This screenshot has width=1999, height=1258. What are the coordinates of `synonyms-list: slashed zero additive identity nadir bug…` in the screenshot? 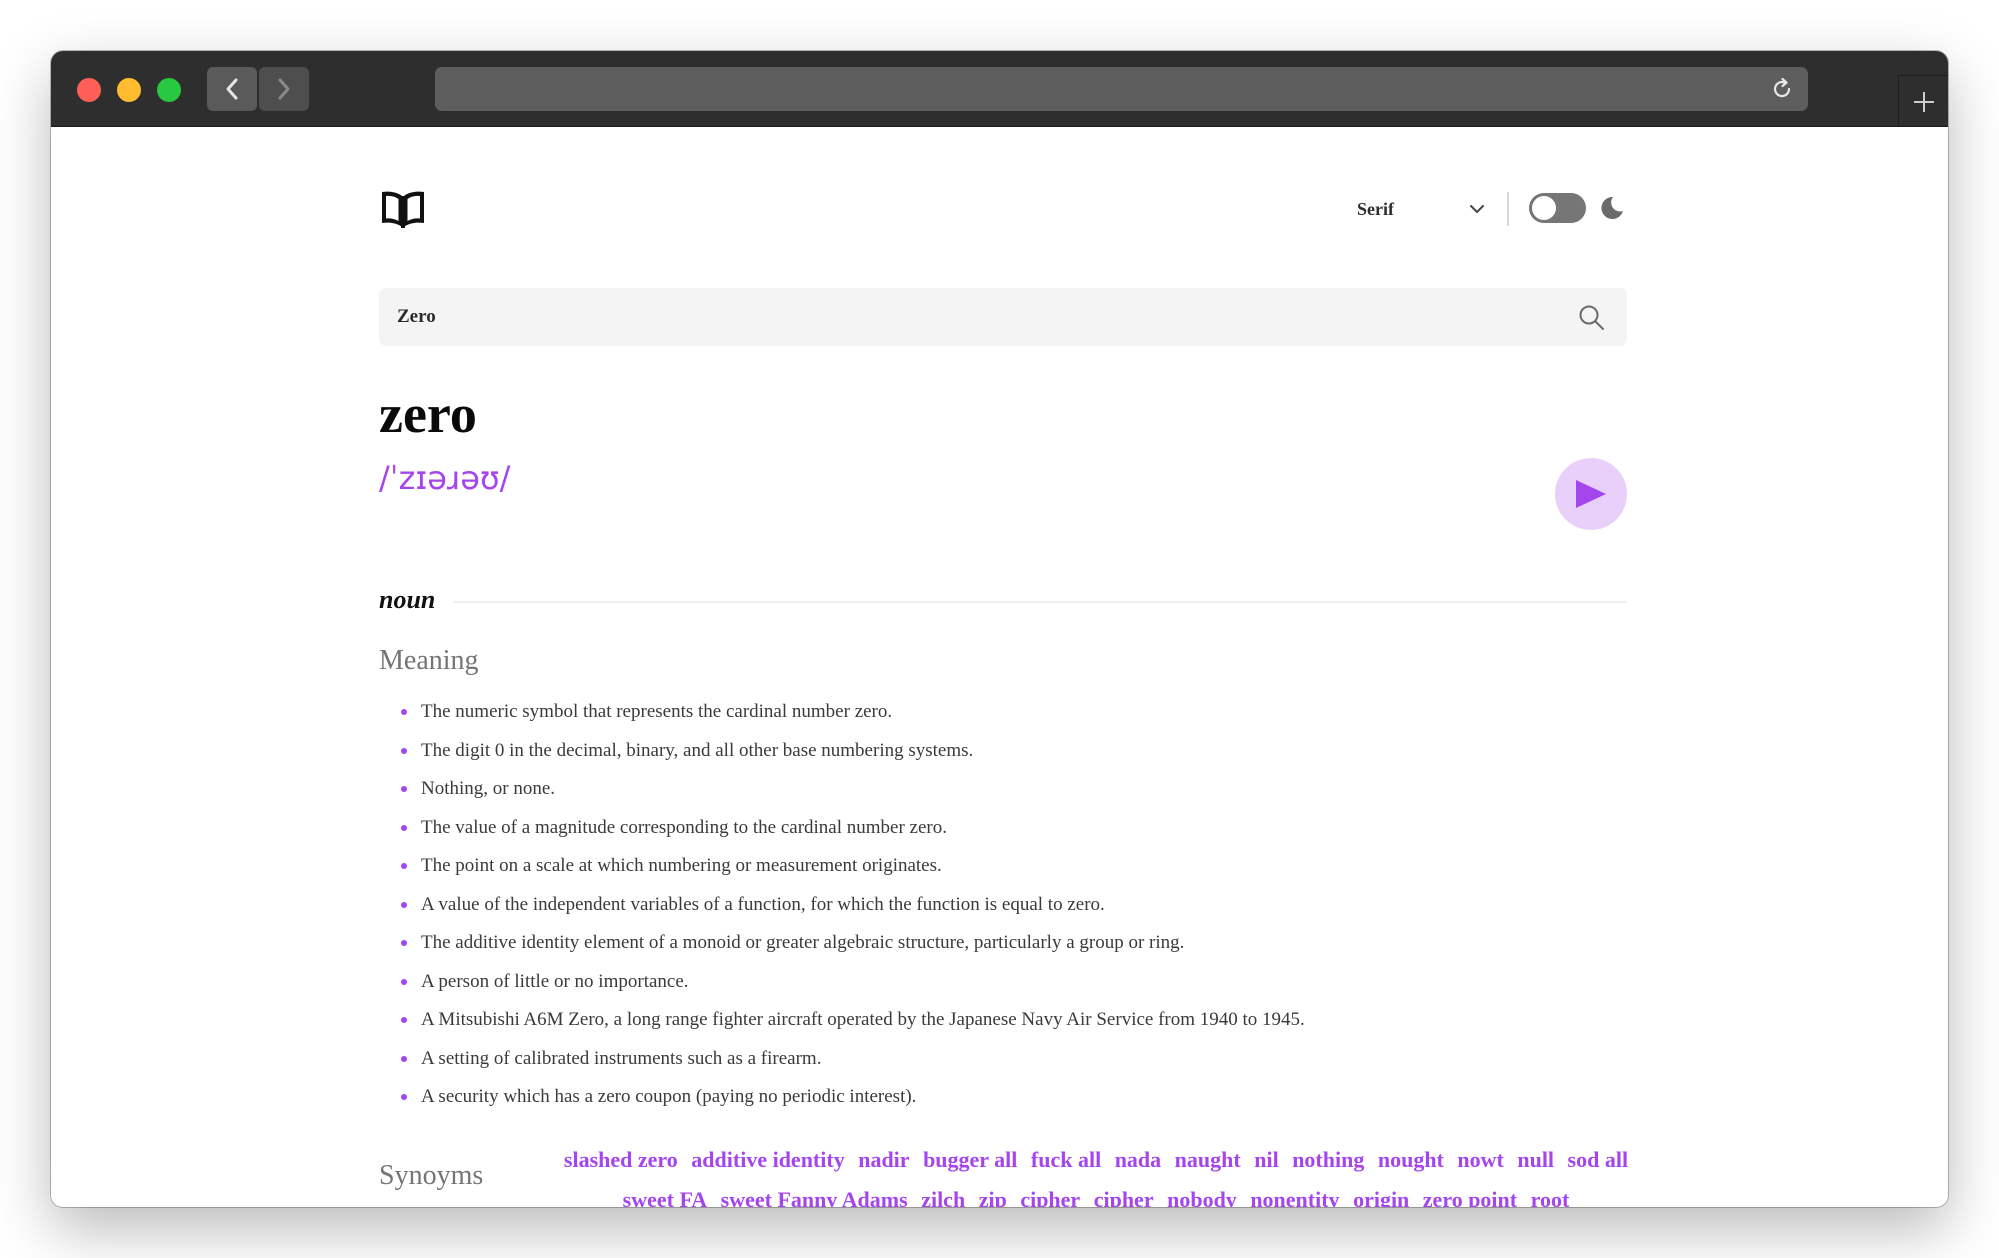 It's located at (1096, 1173).